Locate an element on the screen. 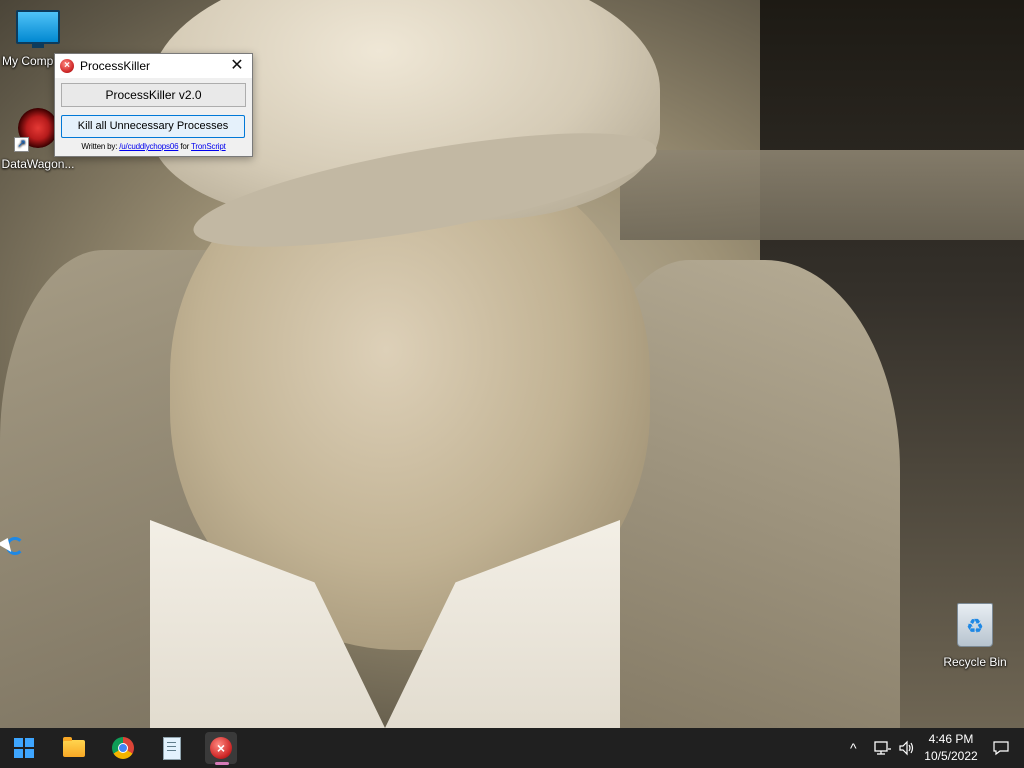 The height and width of the screenshot is (768, 1024). chevron-up-icon: ^ is located at coordinates (853, 748).